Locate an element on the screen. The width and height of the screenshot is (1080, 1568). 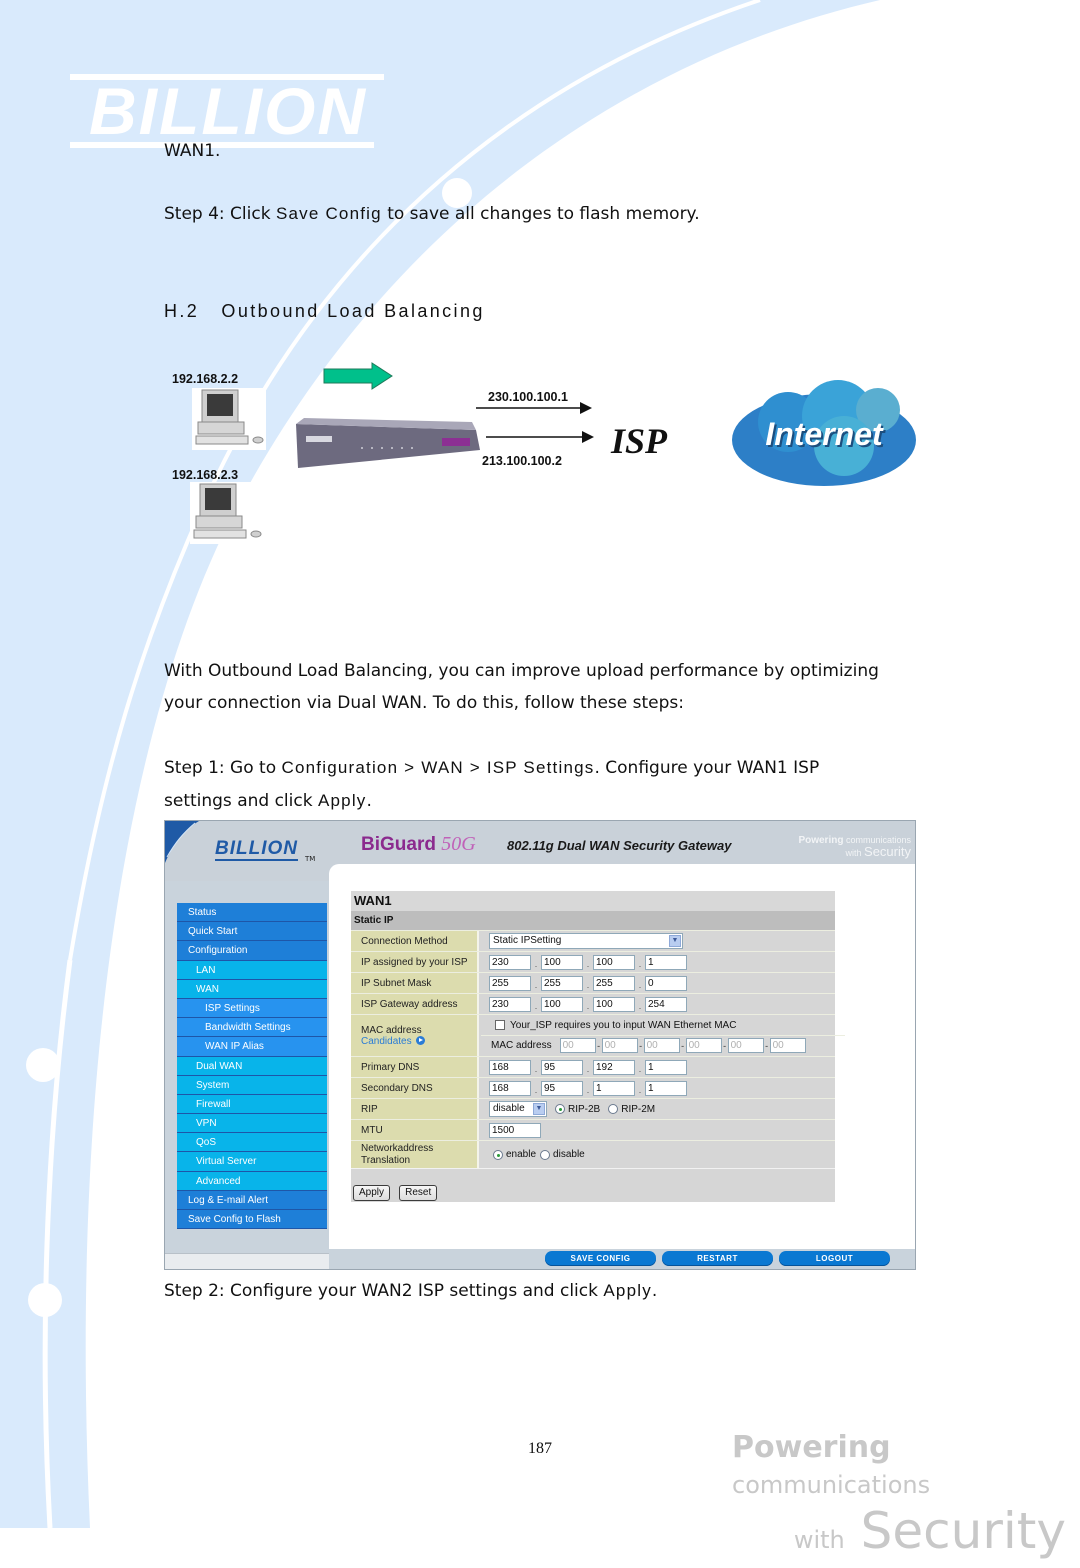
apply-button: Apply is located at coordinates (372, 1193).